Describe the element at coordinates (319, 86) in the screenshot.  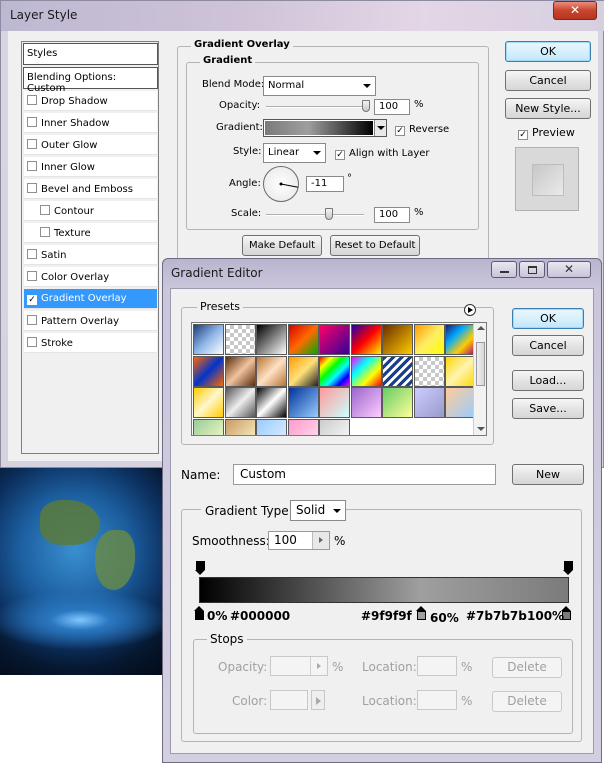
I see `blend-mode-select: Normal` at that location.